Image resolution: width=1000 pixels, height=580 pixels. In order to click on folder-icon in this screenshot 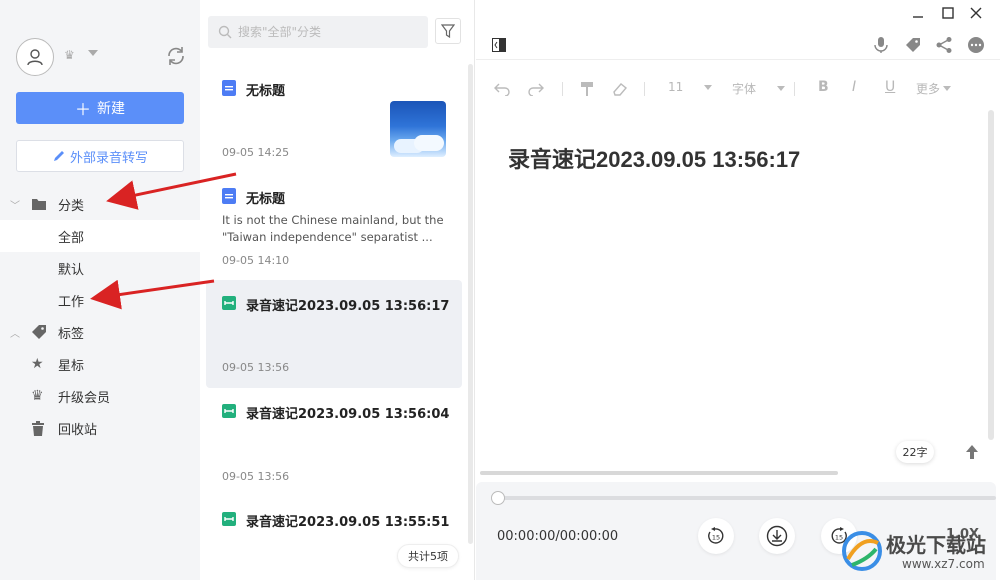, I will do `click(39, 204)`.